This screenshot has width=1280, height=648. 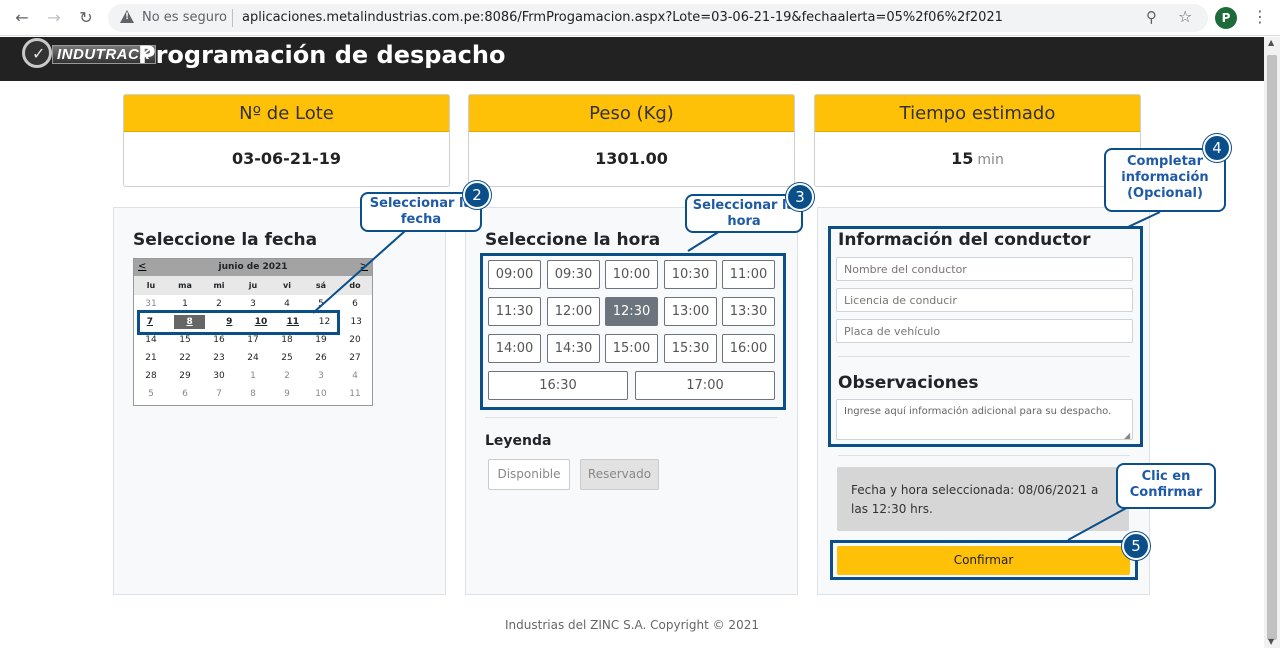 What do you see at coordinates (1136, 546) in the screenshot?
I see `badge-step5: 5` at bounding box center [1136, 546].